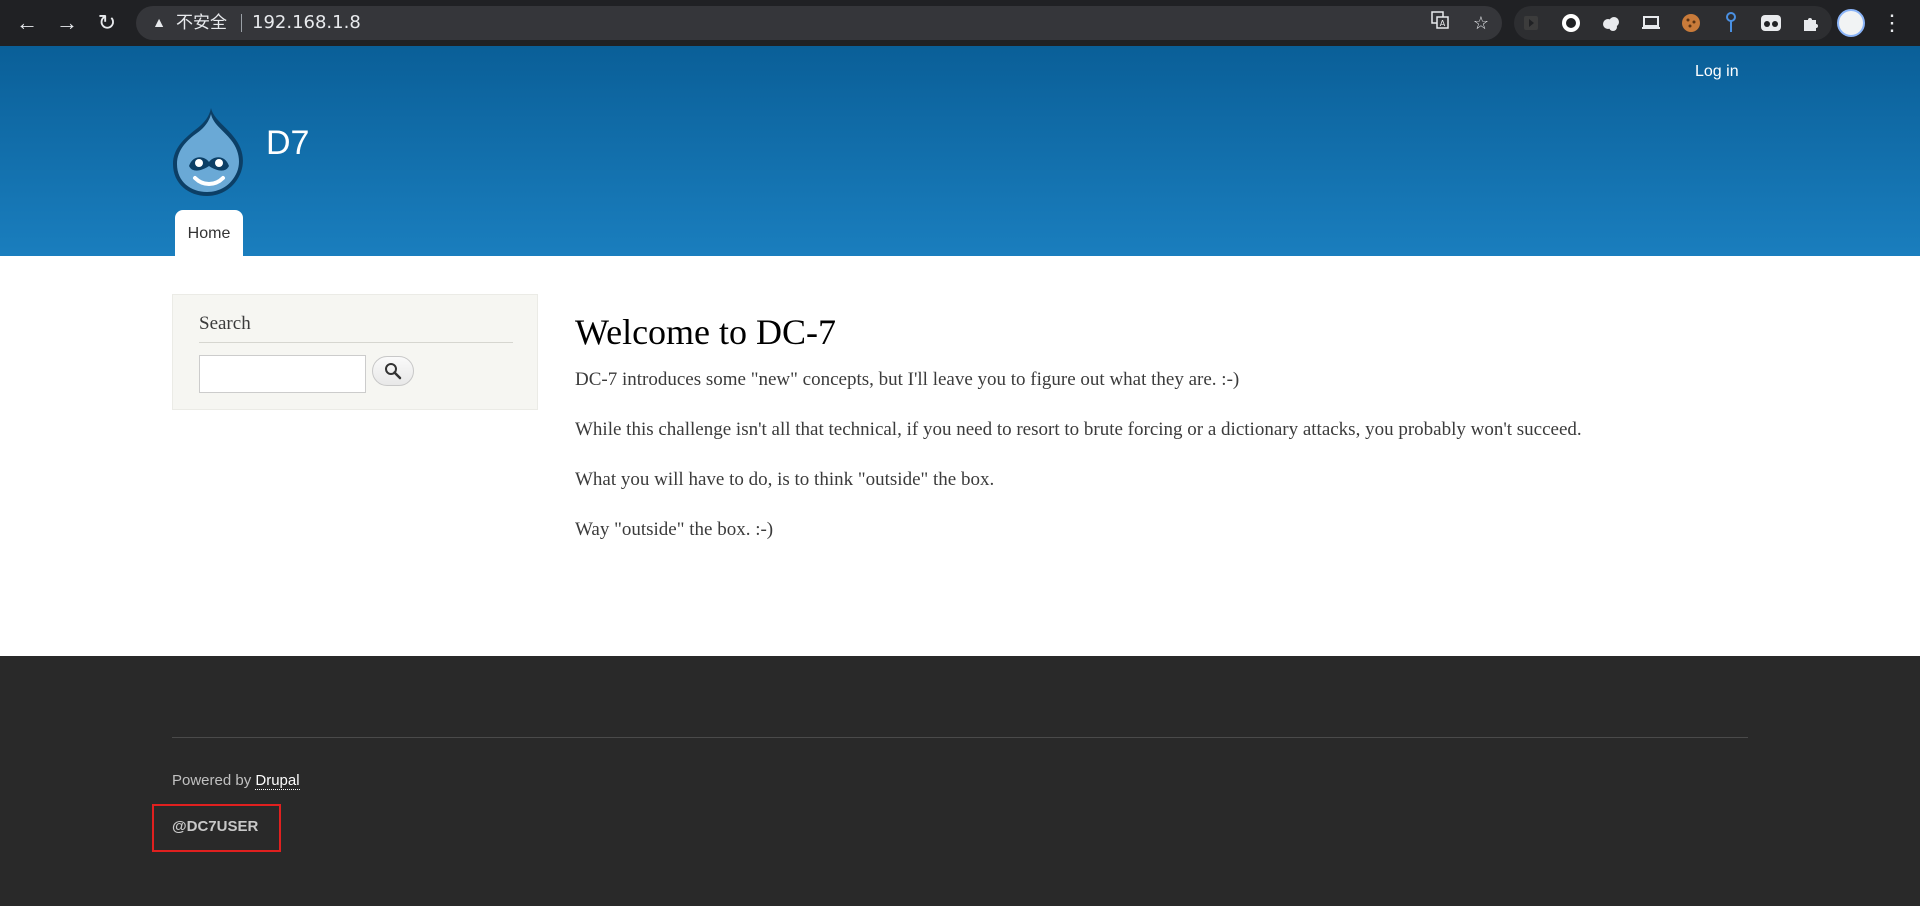 This screenshot has height=906, width=1920. Describe the element at coordinates (674, 529) in the screenshot. I see `paragraph: Way "outside" the box. :-)` at that location.